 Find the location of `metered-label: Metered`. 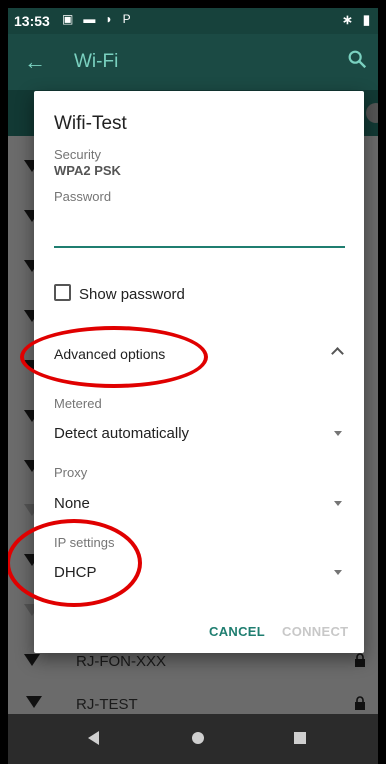

metered-label: Metered is located at coordinates (78, 403).